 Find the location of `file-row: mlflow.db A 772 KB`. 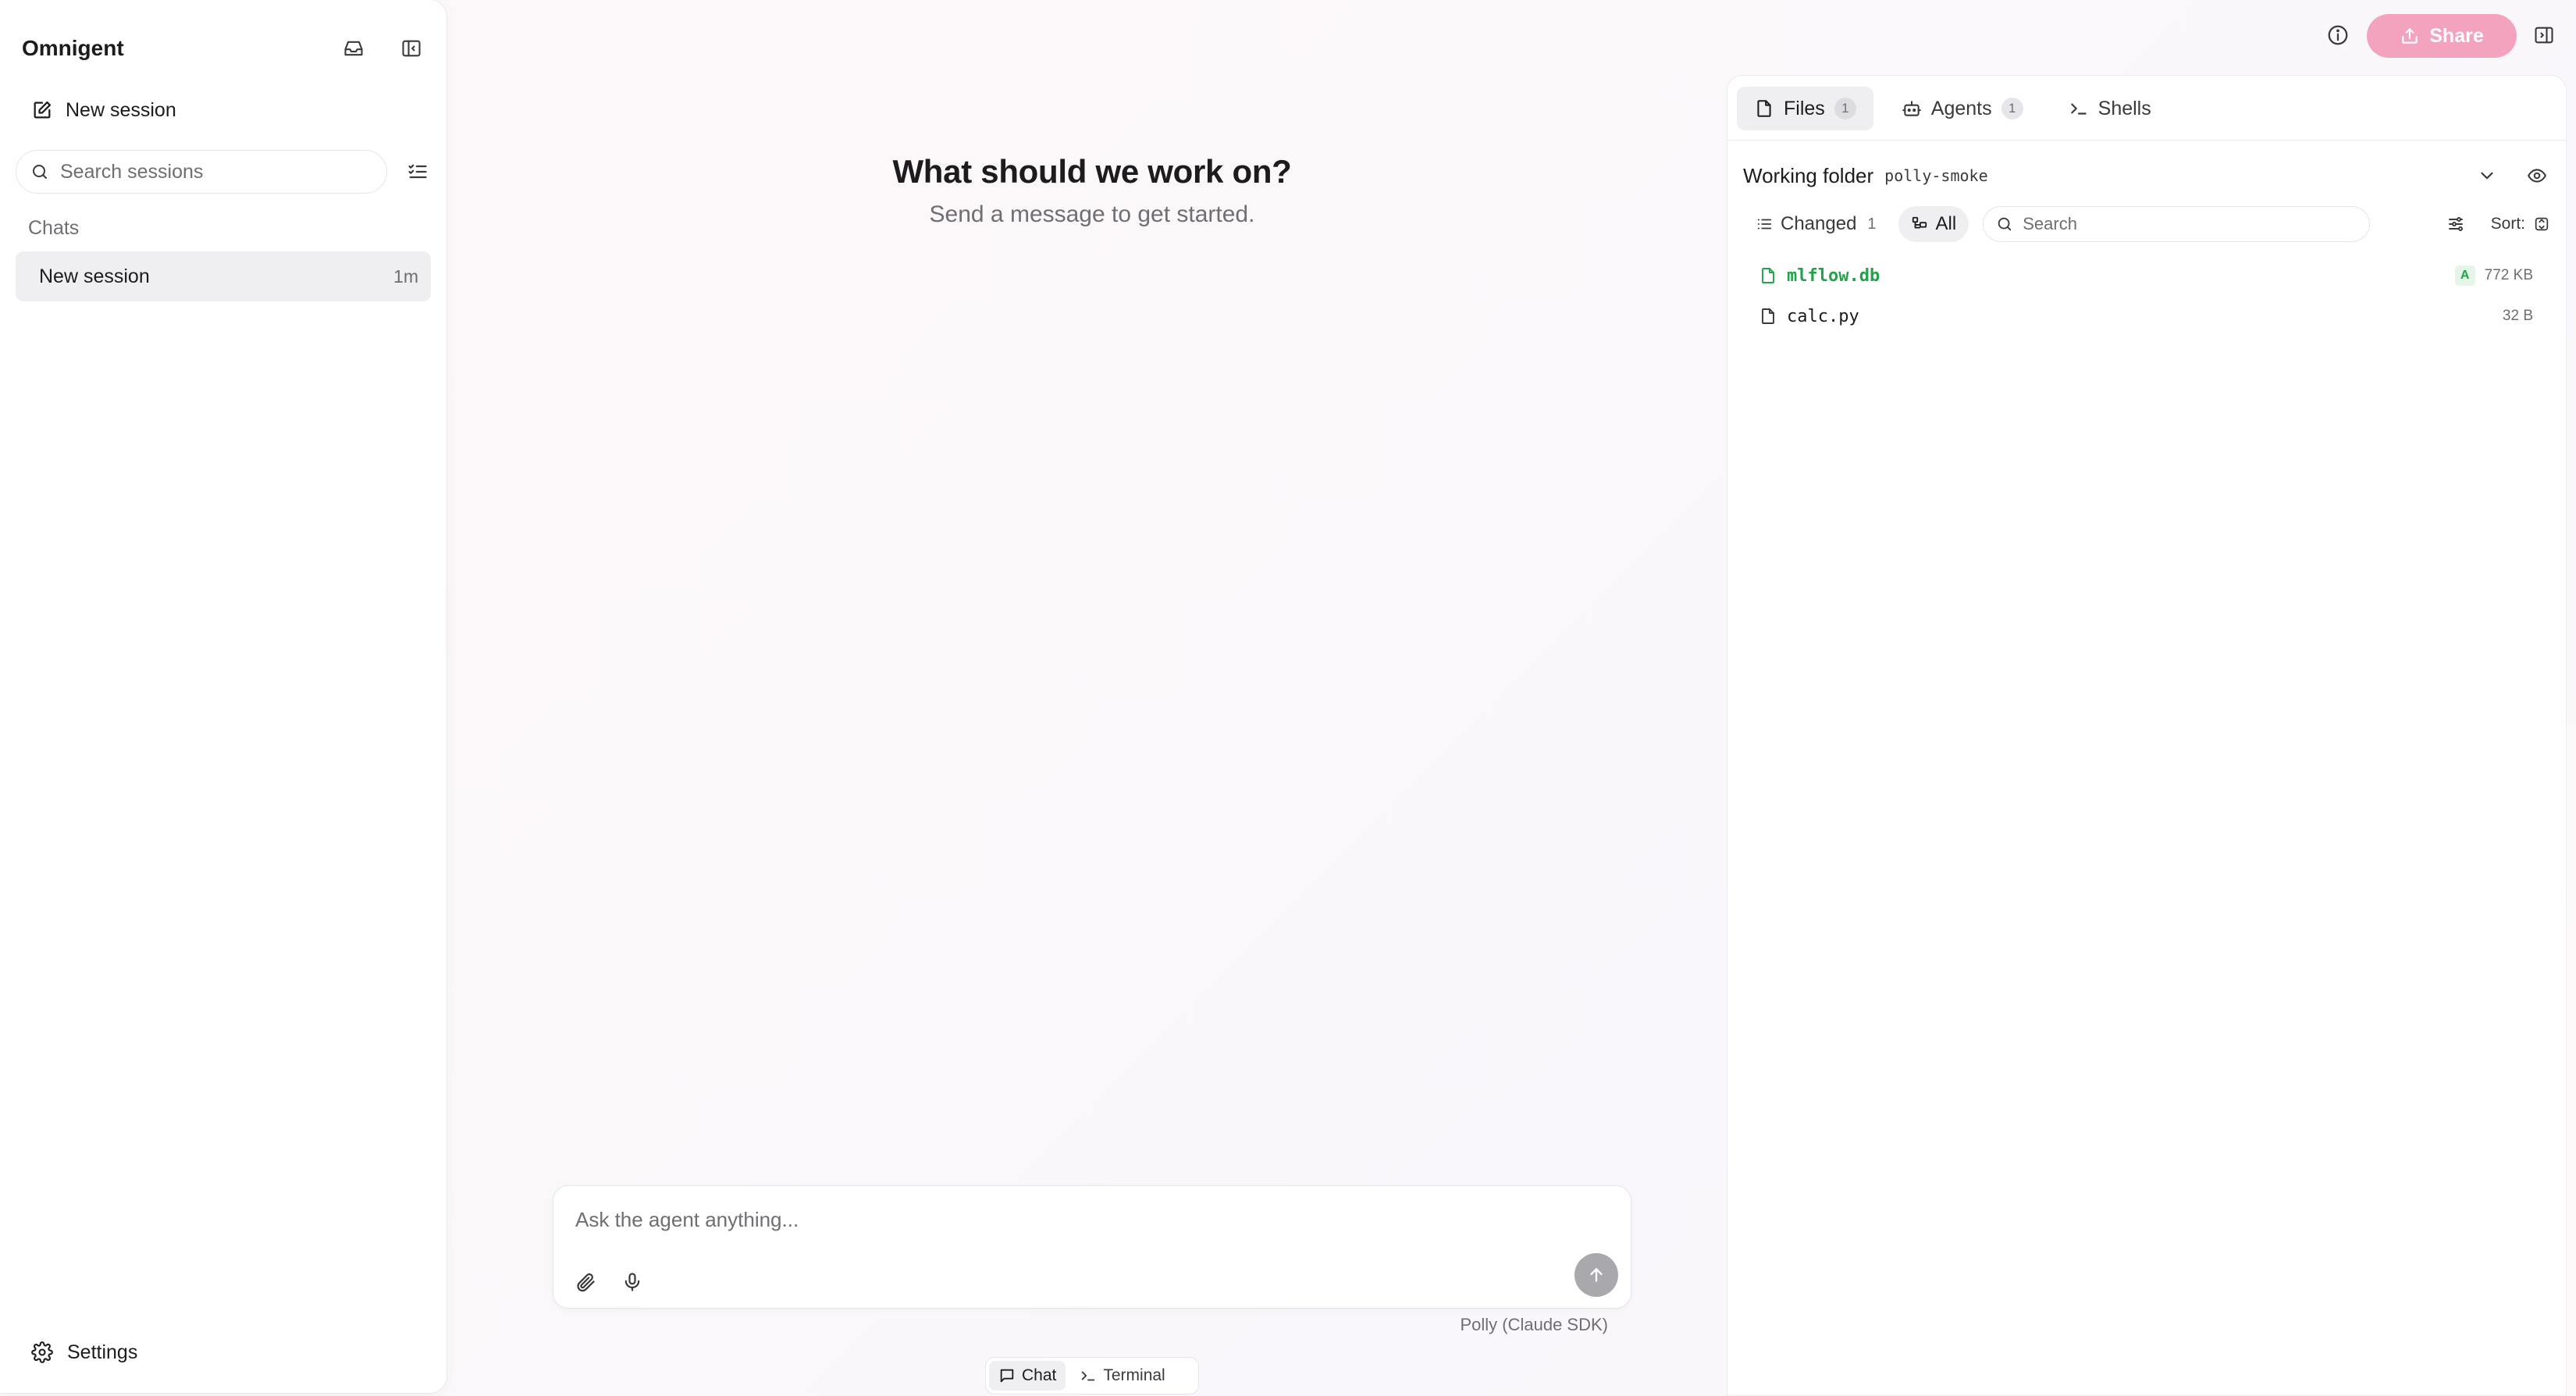

file-row: mlflow.db A 772 KB is located at coordinates (2146, 275).